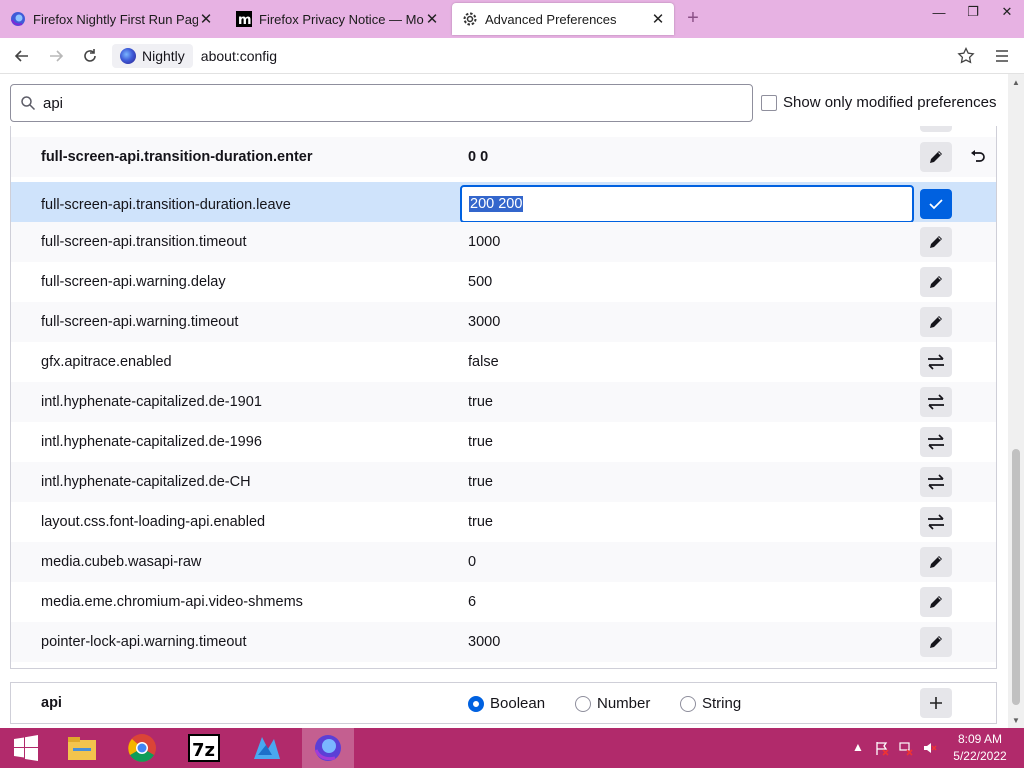 This screenshot has width=1024, height=768. I want to click on app-icon, so click(266, 748).